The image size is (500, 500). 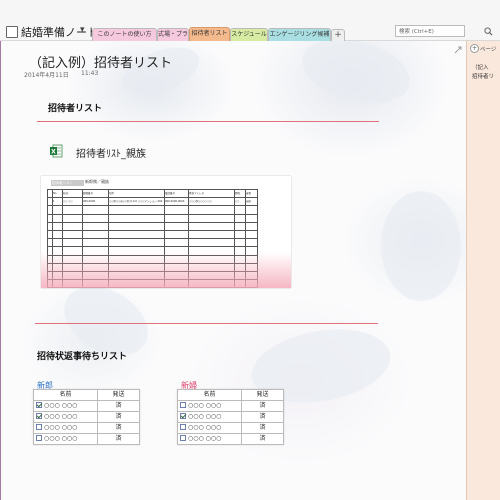 I want to click on attachment-label: 招待者ﾘｽﾄ_親族, so click(x=111, y=152).